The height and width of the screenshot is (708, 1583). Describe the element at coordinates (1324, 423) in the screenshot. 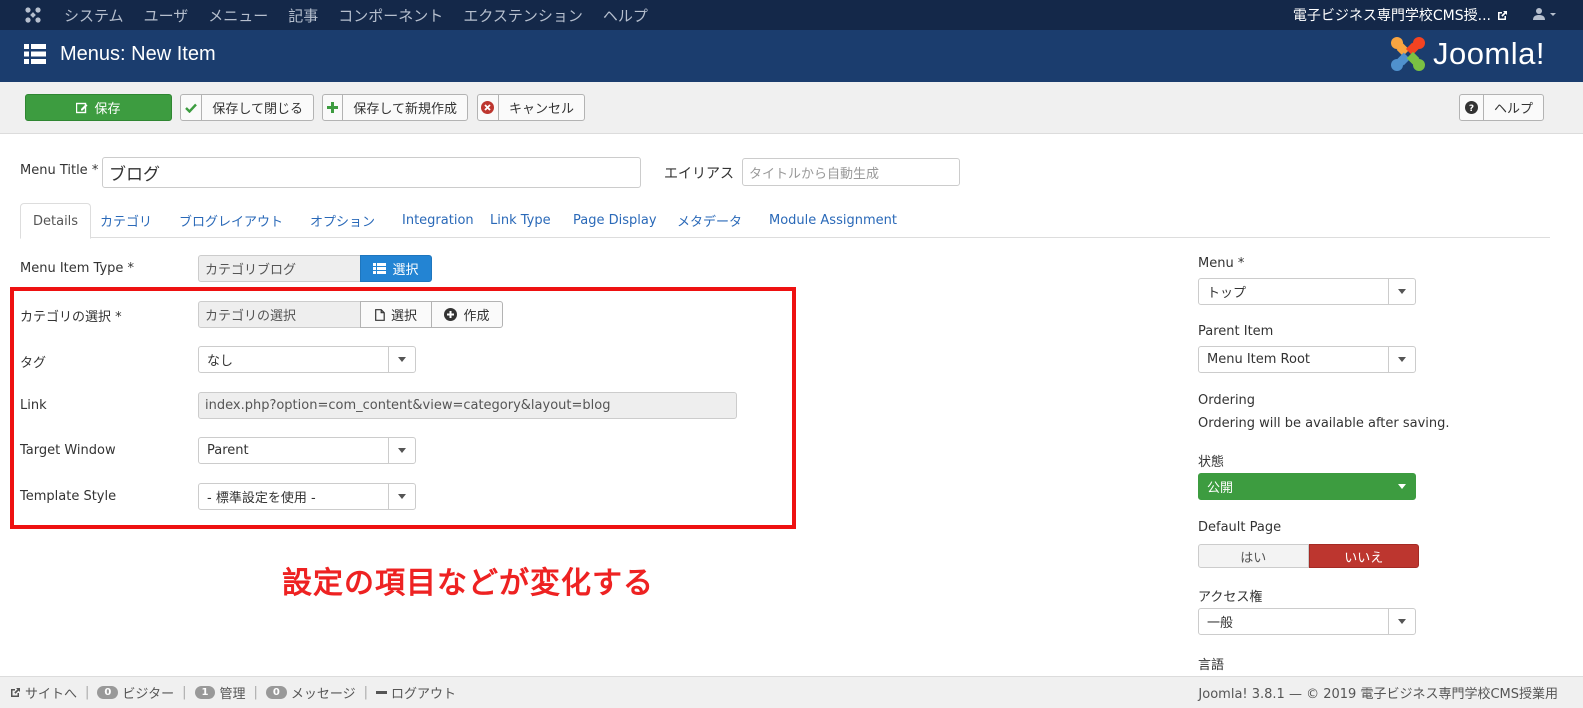

I see `ordering-note: Ordering will be available after saving.` at that location.